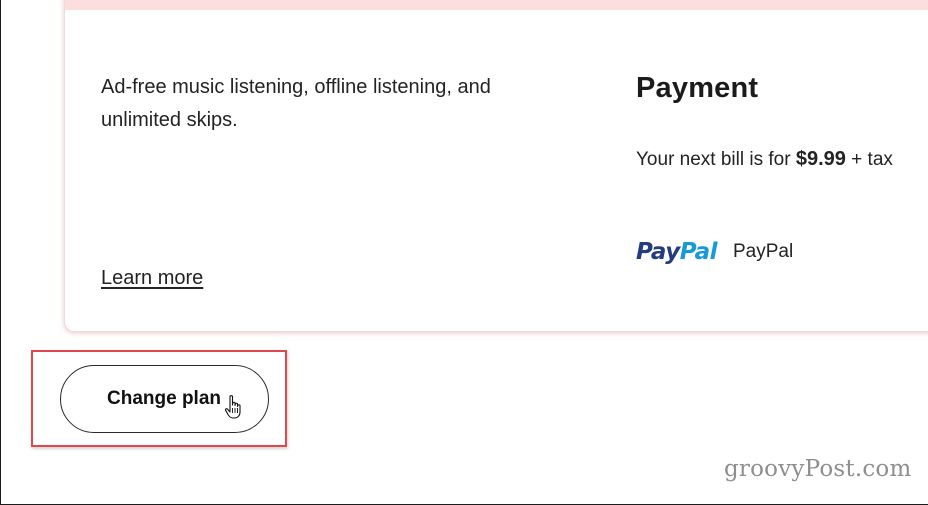 The height and width of the screenshot is (505, 928). What do you see at coordinates (716, 159) in the screenshot?
I see `next-bill-prefix: Your next bill is for` at bounding box center [716, 159].